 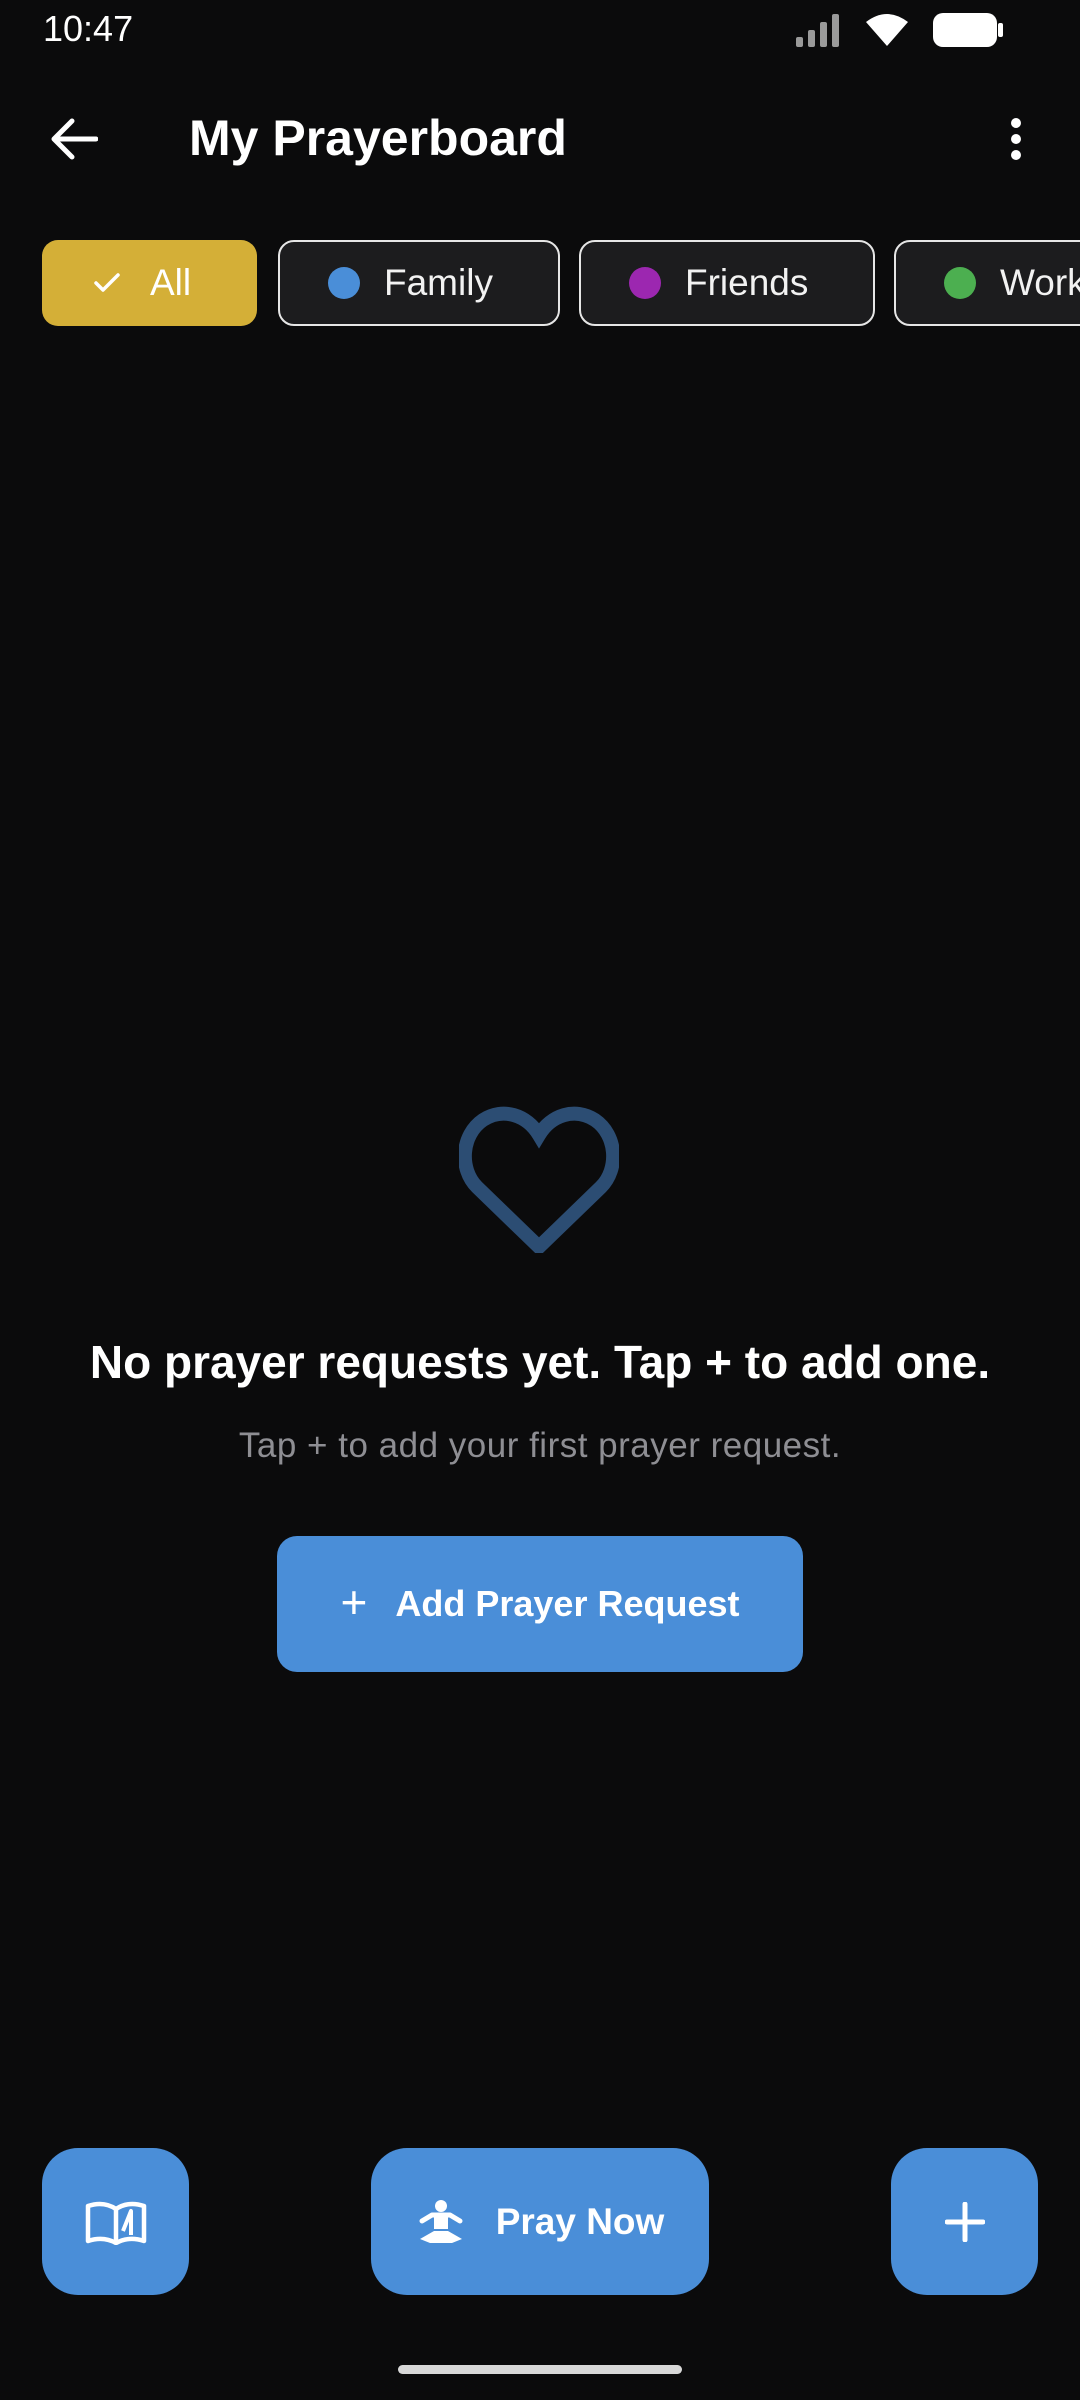 What do you see at coordinates (561, 284) in the screenshot?
I see `filter-chips: All Family Friends Work` at bounding box center [561, 284].